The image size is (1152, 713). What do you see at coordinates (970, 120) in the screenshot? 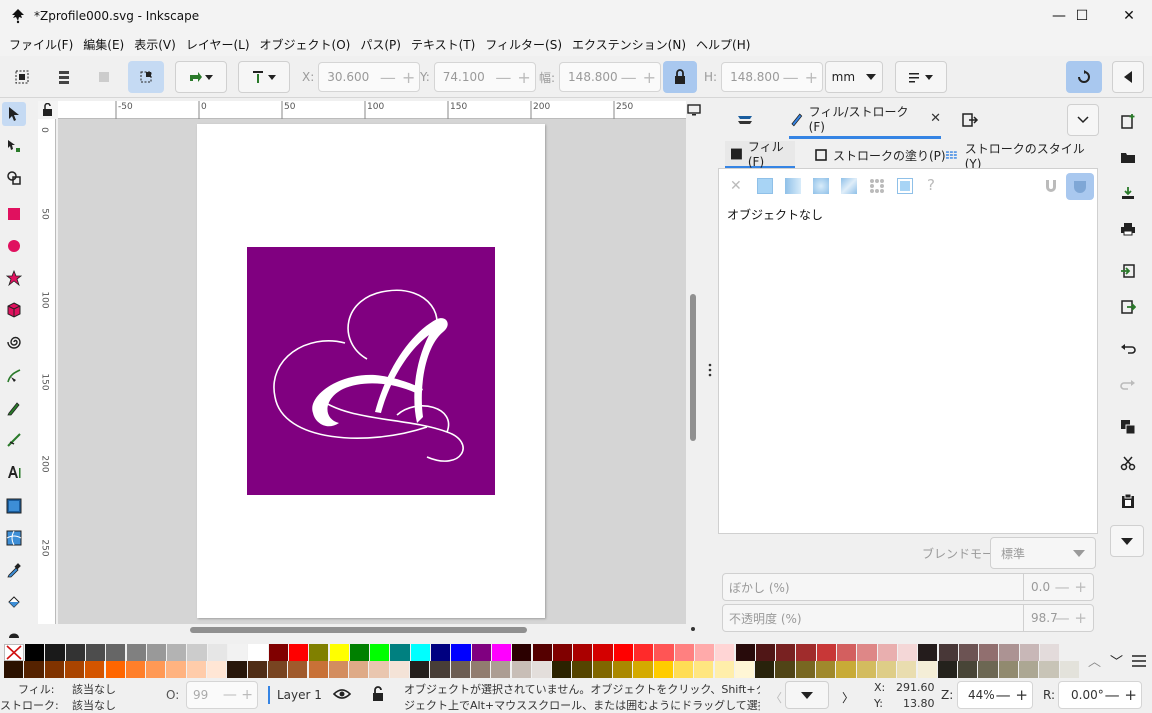
I see `tab-export` at bounding box center [970, 120].